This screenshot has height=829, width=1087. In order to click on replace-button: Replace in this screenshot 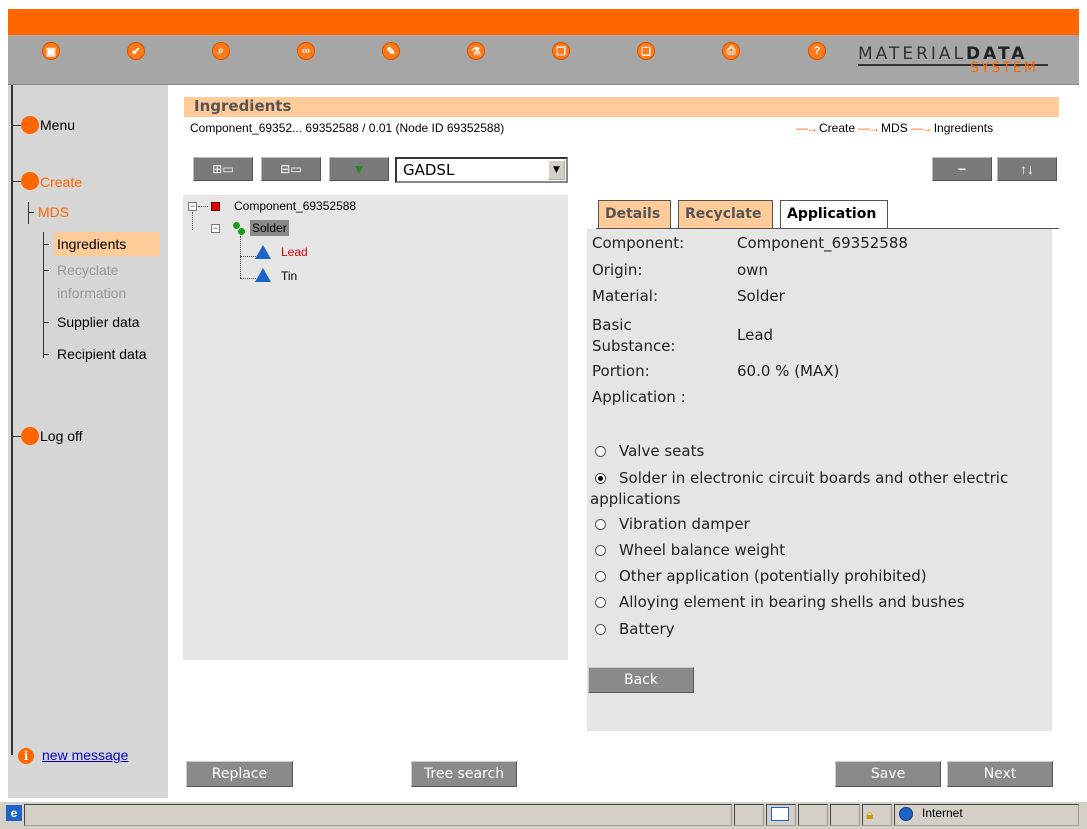, I will do `click(239, 774)`.